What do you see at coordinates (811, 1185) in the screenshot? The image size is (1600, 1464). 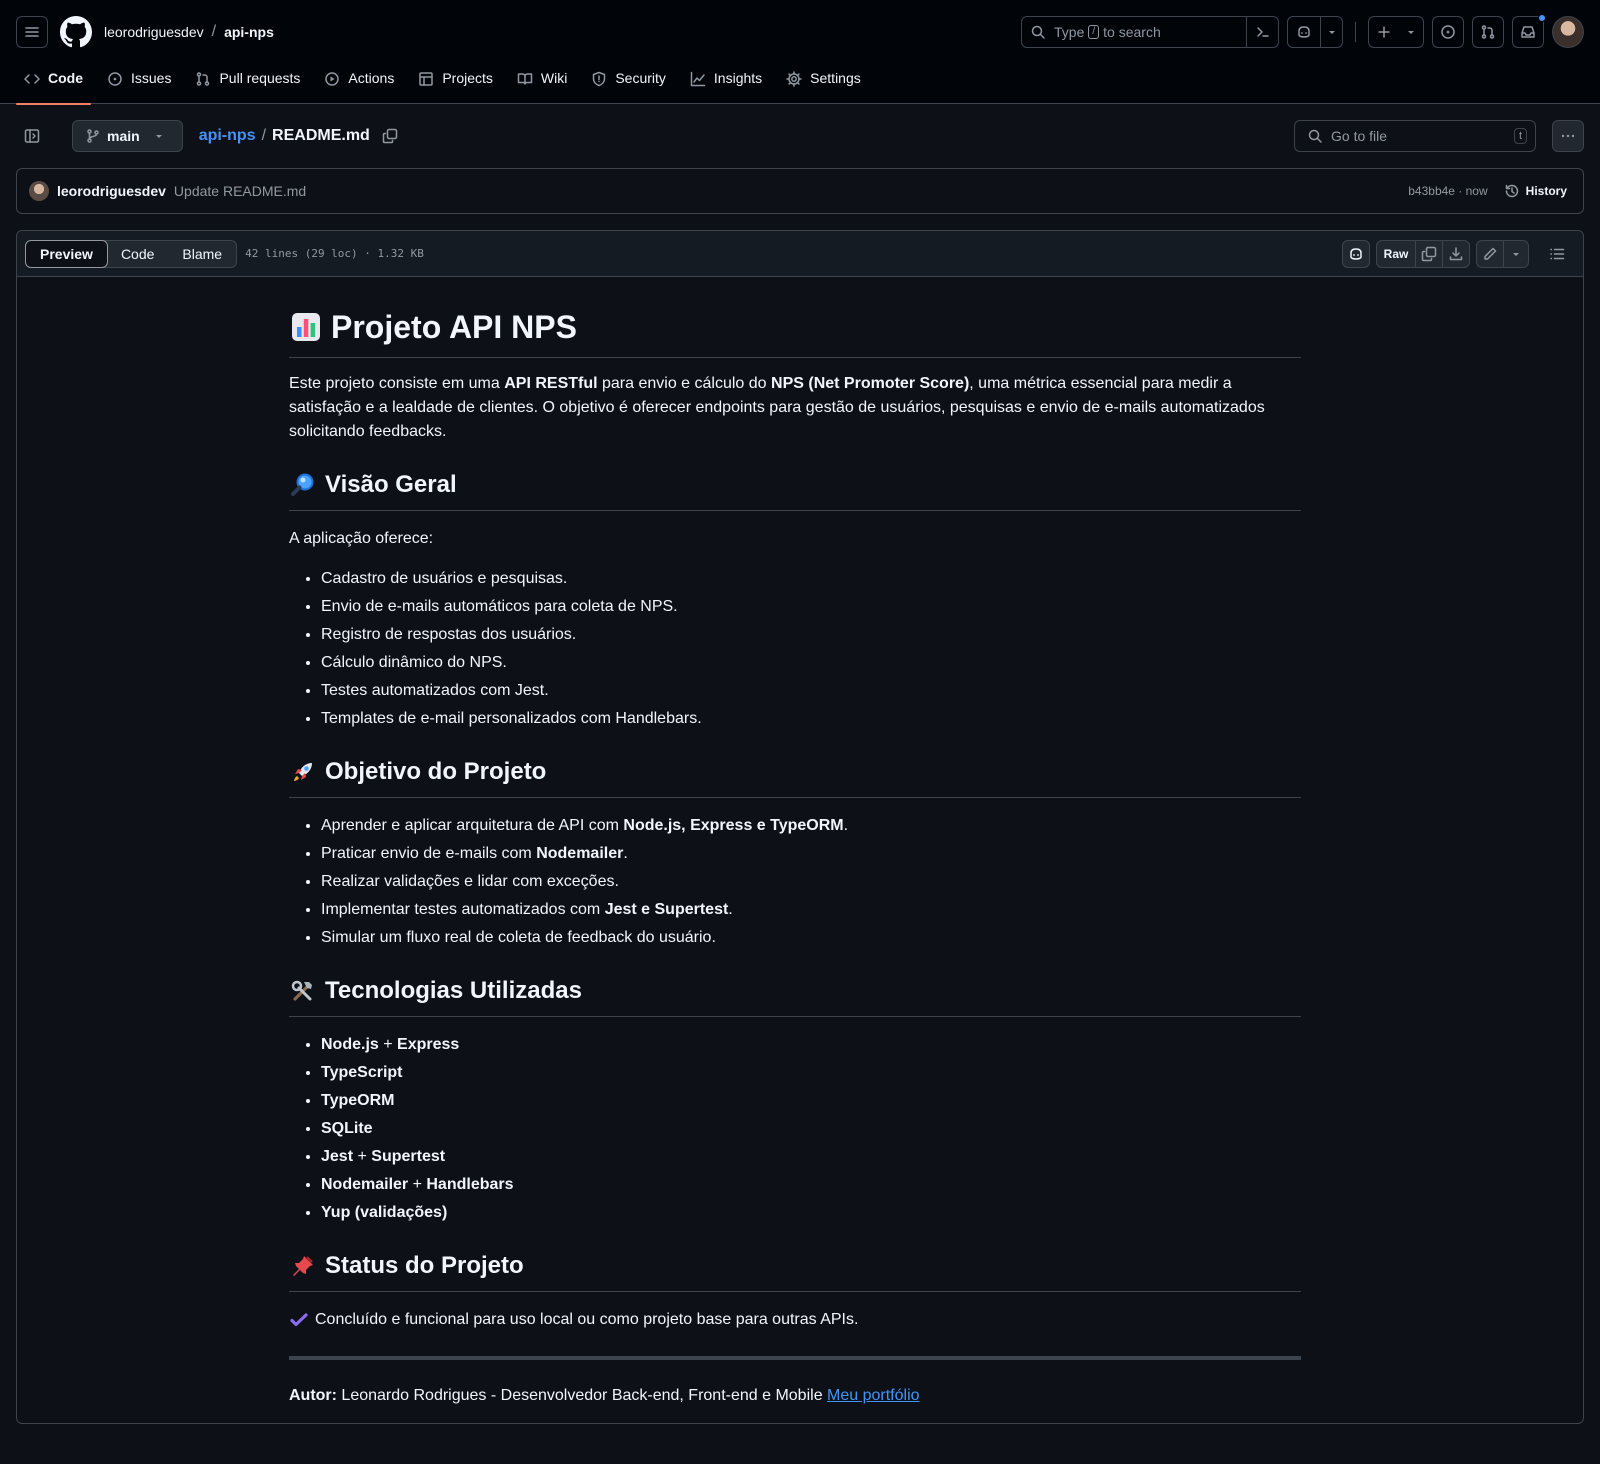 I see `list-item: Nodemailer + Handlebars` at bounding box center [811, 1185].